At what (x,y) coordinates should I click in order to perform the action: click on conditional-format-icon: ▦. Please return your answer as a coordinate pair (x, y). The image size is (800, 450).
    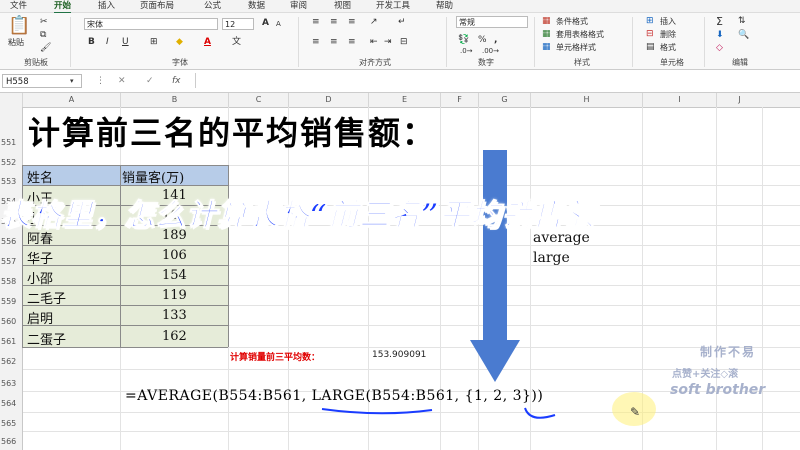
    Looking at the image, I should click on (546, 21).